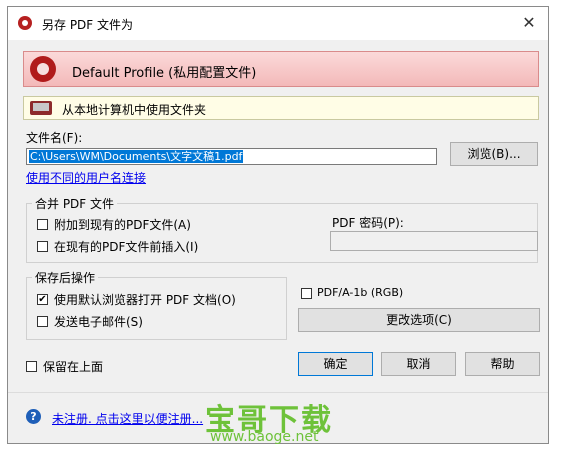  Describe the element at coordinates (418, 364) in the screenshot. I see `cancel-button: 取消` at that location.